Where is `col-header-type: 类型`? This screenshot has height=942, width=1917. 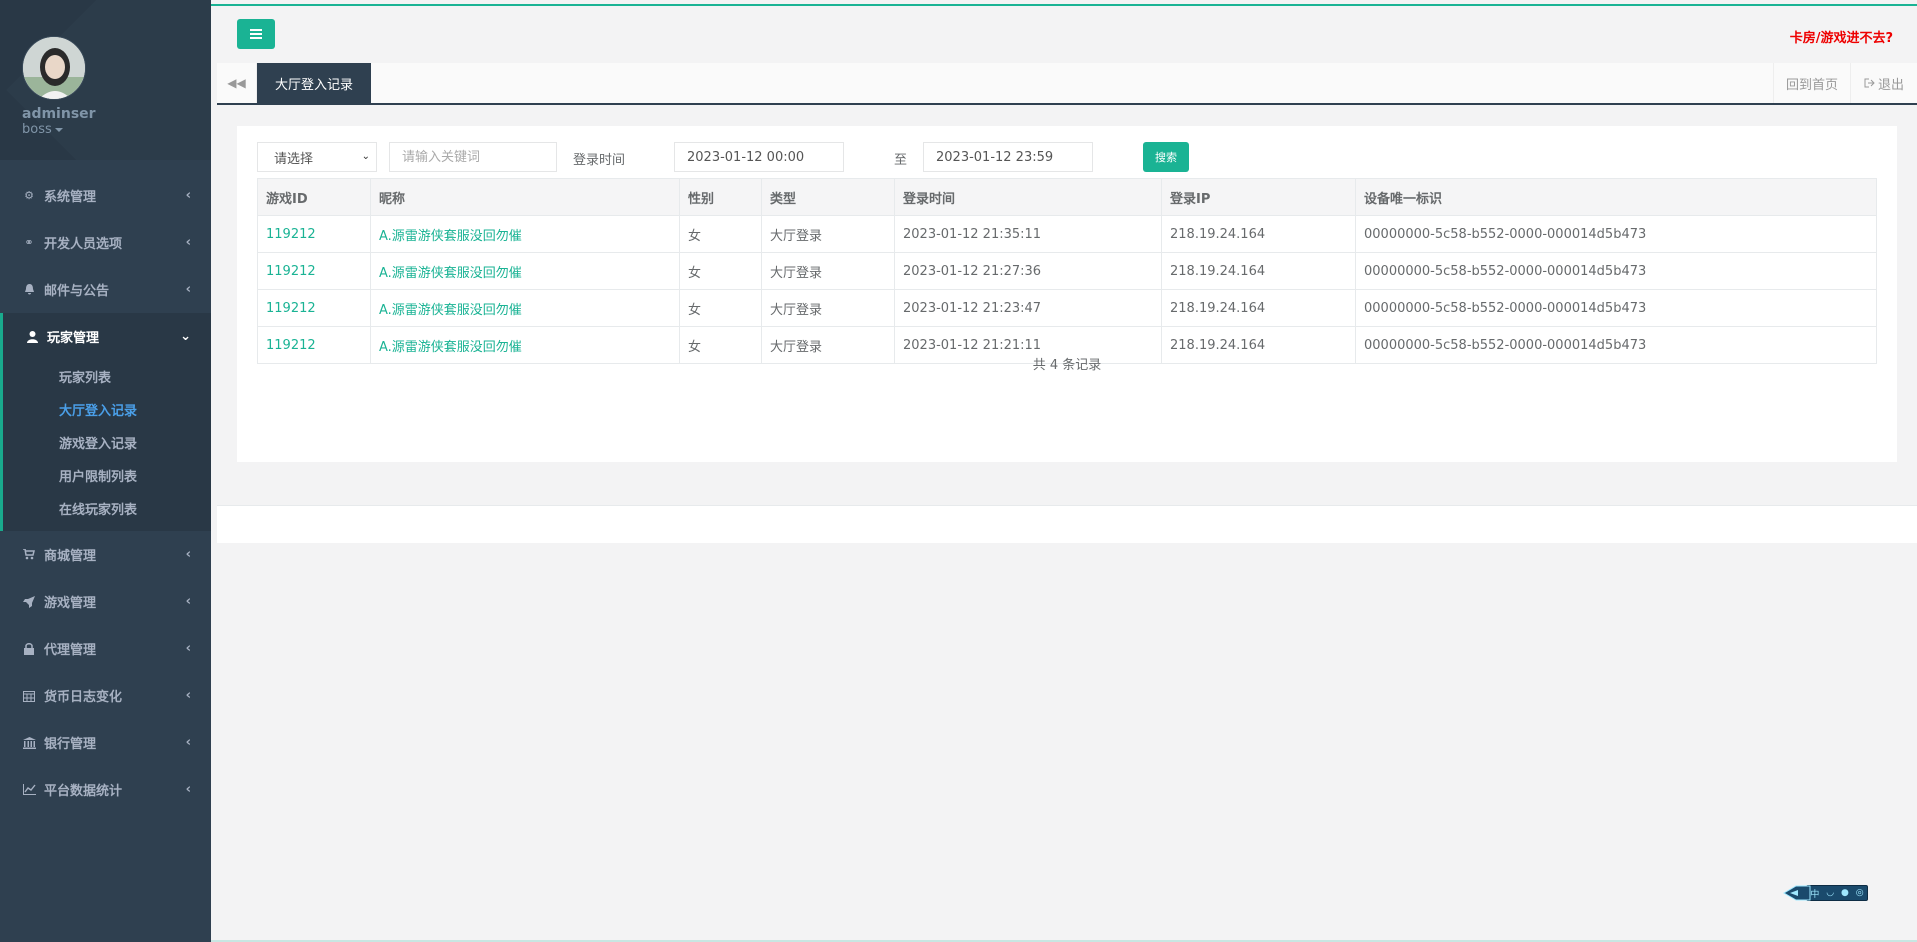
col-header-type: 类型 is located at coordinates (828, 197).